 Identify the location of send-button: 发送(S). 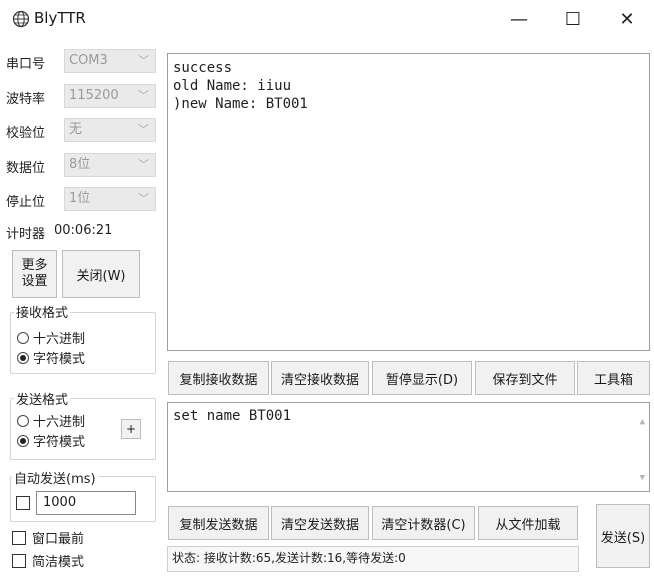
(623, 536).